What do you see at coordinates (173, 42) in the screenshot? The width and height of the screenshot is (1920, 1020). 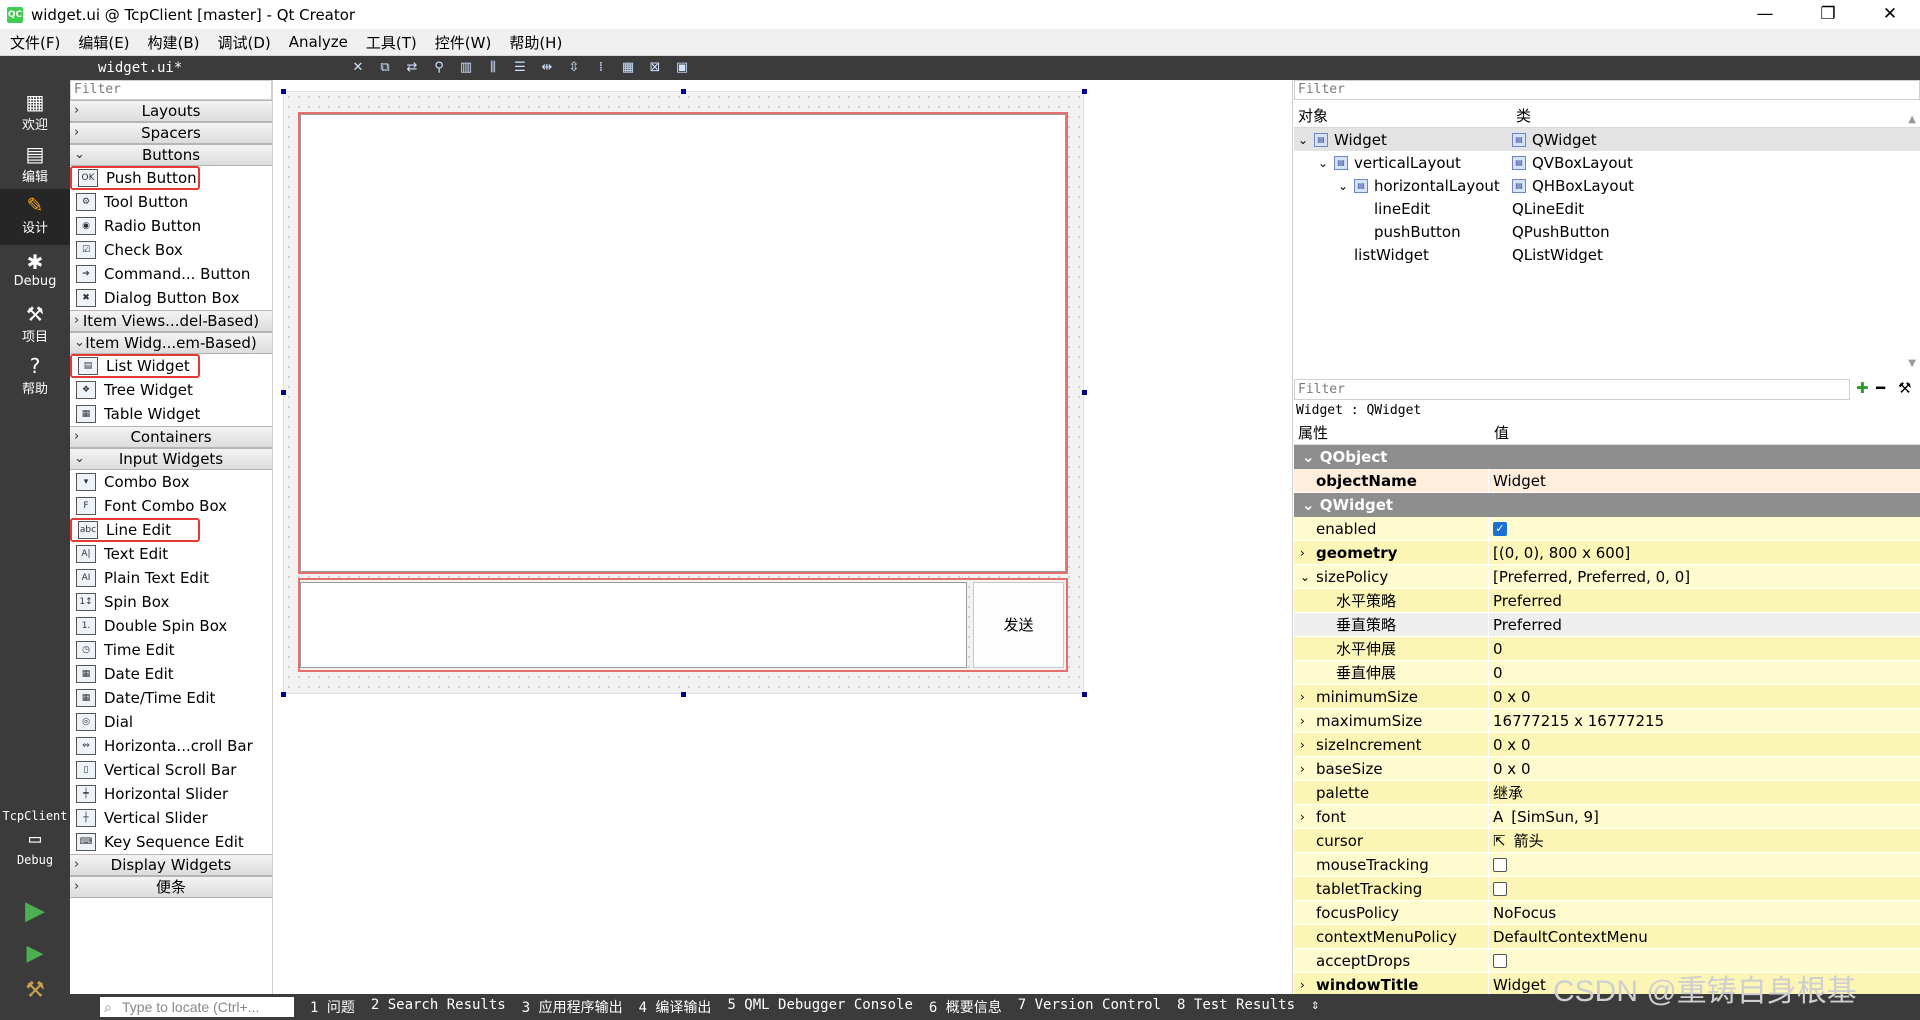 I see `menu-build: 构建(B)` at bounding box center [173, 42].